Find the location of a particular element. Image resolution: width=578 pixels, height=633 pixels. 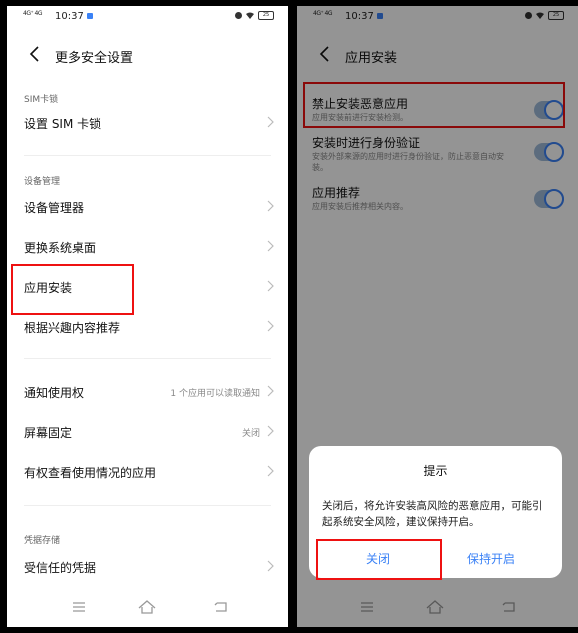

row-change-desktop: 更换系统桌面 is located at coordinates (147, 247).